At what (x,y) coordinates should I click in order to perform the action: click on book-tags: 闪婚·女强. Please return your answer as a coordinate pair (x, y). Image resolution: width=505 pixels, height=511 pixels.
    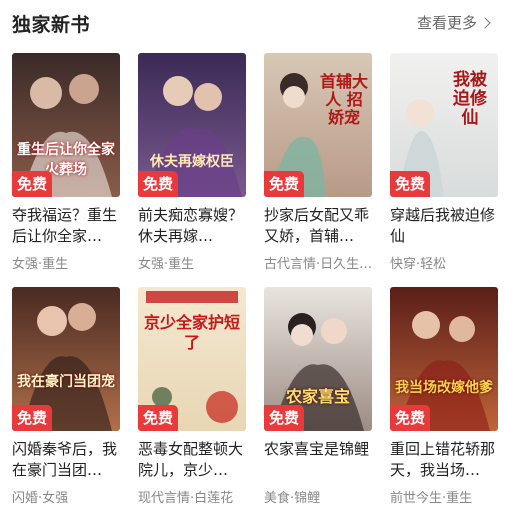
    Looking at the image, I should click on (40, 498).